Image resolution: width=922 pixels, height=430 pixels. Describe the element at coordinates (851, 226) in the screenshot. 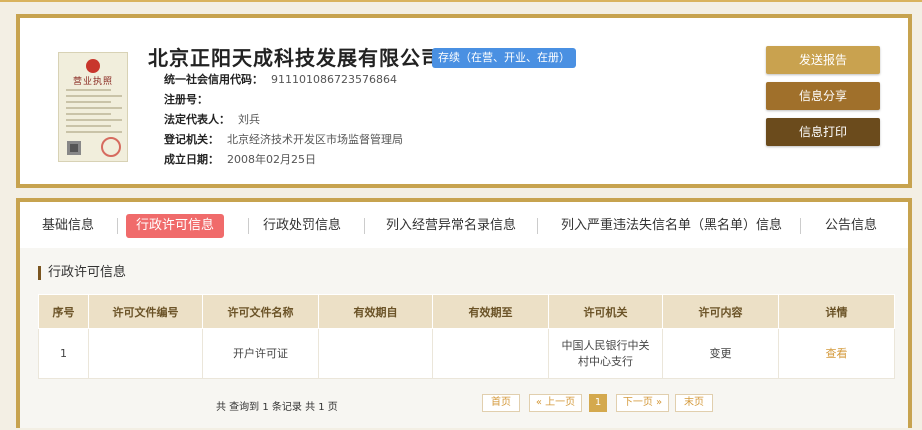

I see `tab-announcements: 公告信息` at that location.